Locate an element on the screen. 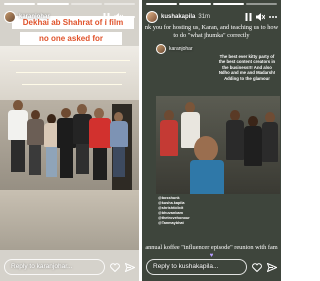 Image resolution: width=320 pixels, height=281 pixels. story-username: karanjohar is located at coordinates (34, 17).